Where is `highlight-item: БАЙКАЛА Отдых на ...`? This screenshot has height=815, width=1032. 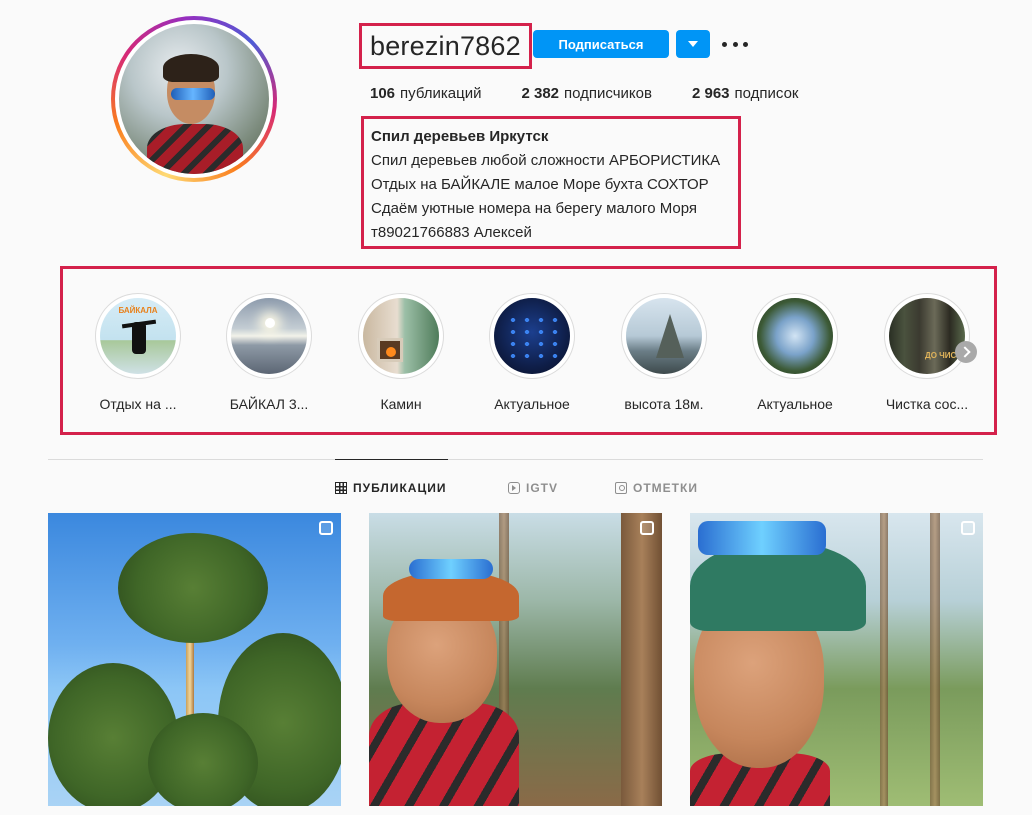
highlight-item: БАЙКАЛА Отдых на ... is located at coordinates (138, 352).